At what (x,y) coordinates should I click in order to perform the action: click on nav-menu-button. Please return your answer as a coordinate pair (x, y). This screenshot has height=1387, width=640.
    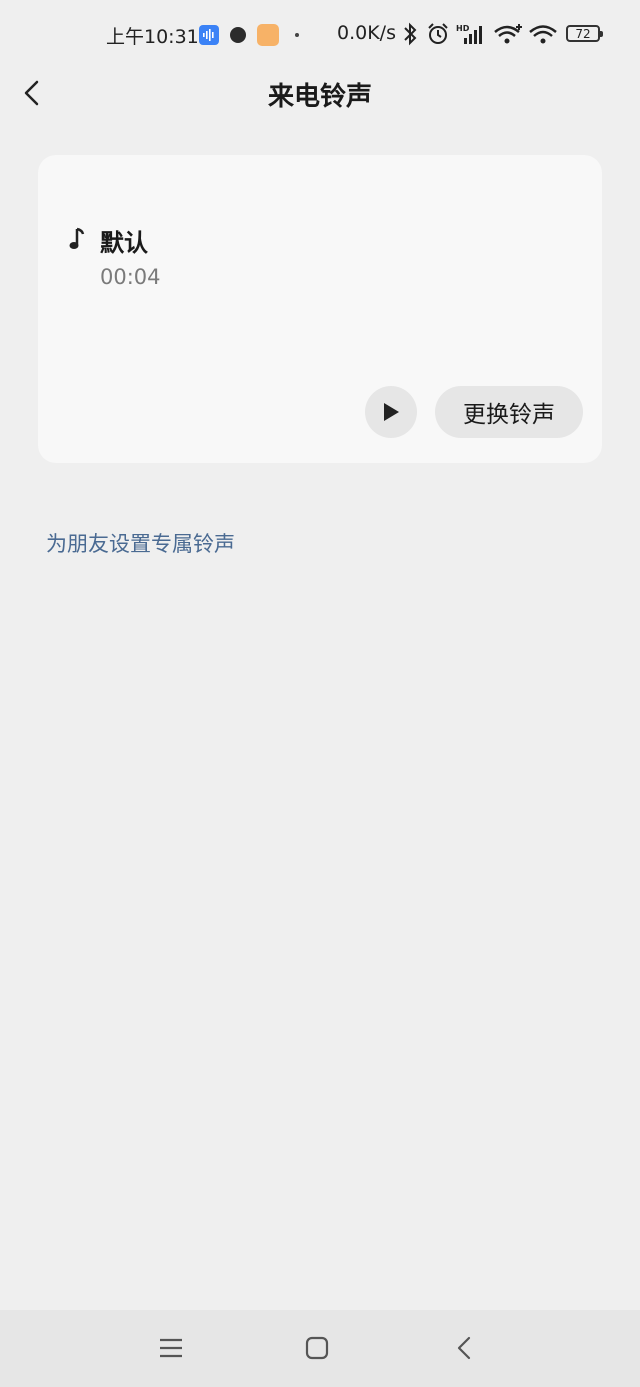
    Looking at the image, I should click on (171, 1348).